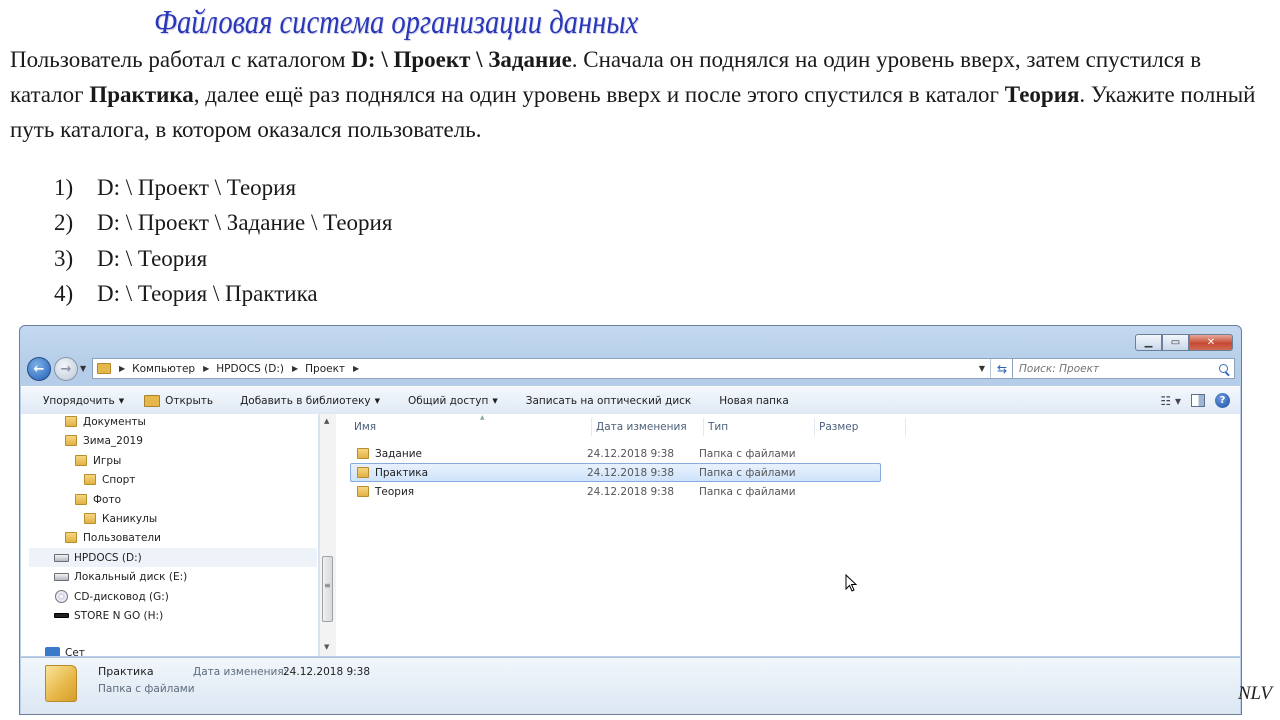  I want to click on tree-item-games: Игры, so click(98, 460).